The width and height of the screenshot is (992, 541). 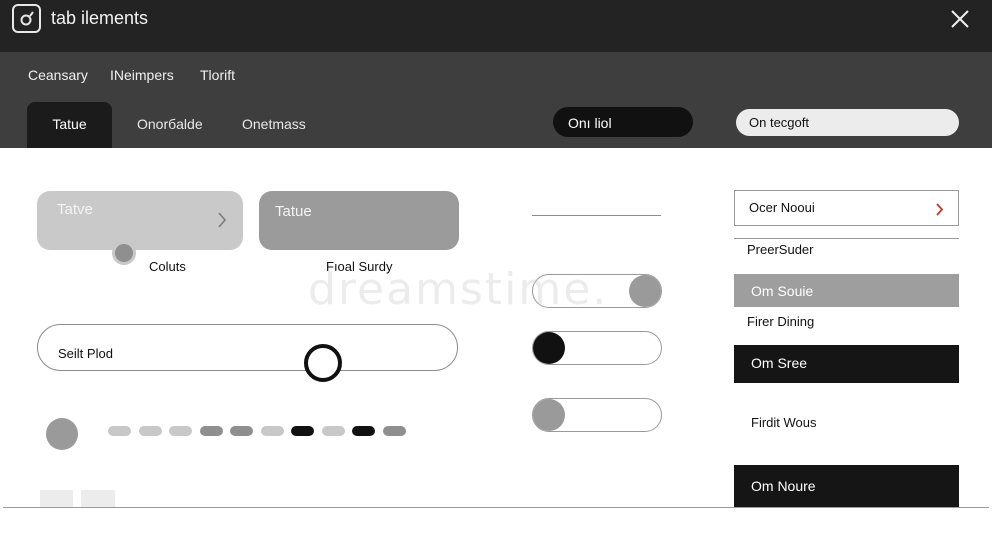 I want to click on list-item: Om Souie, so click(x=846, y=290).